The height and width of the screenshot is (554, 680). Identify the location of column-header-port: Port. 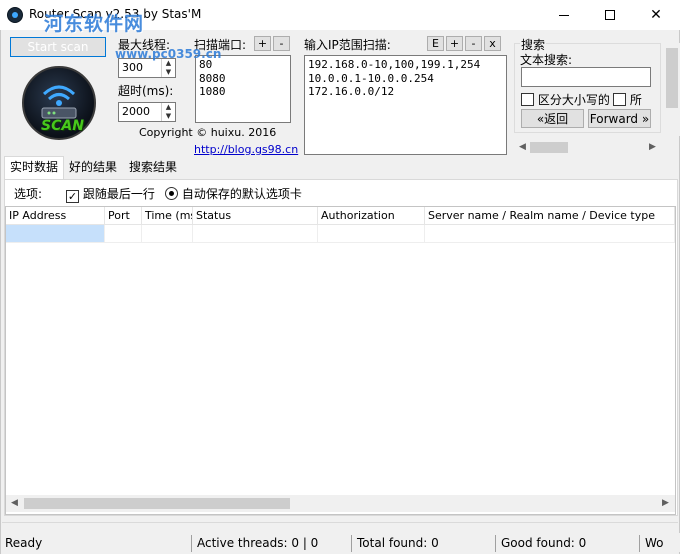
(123, 216).